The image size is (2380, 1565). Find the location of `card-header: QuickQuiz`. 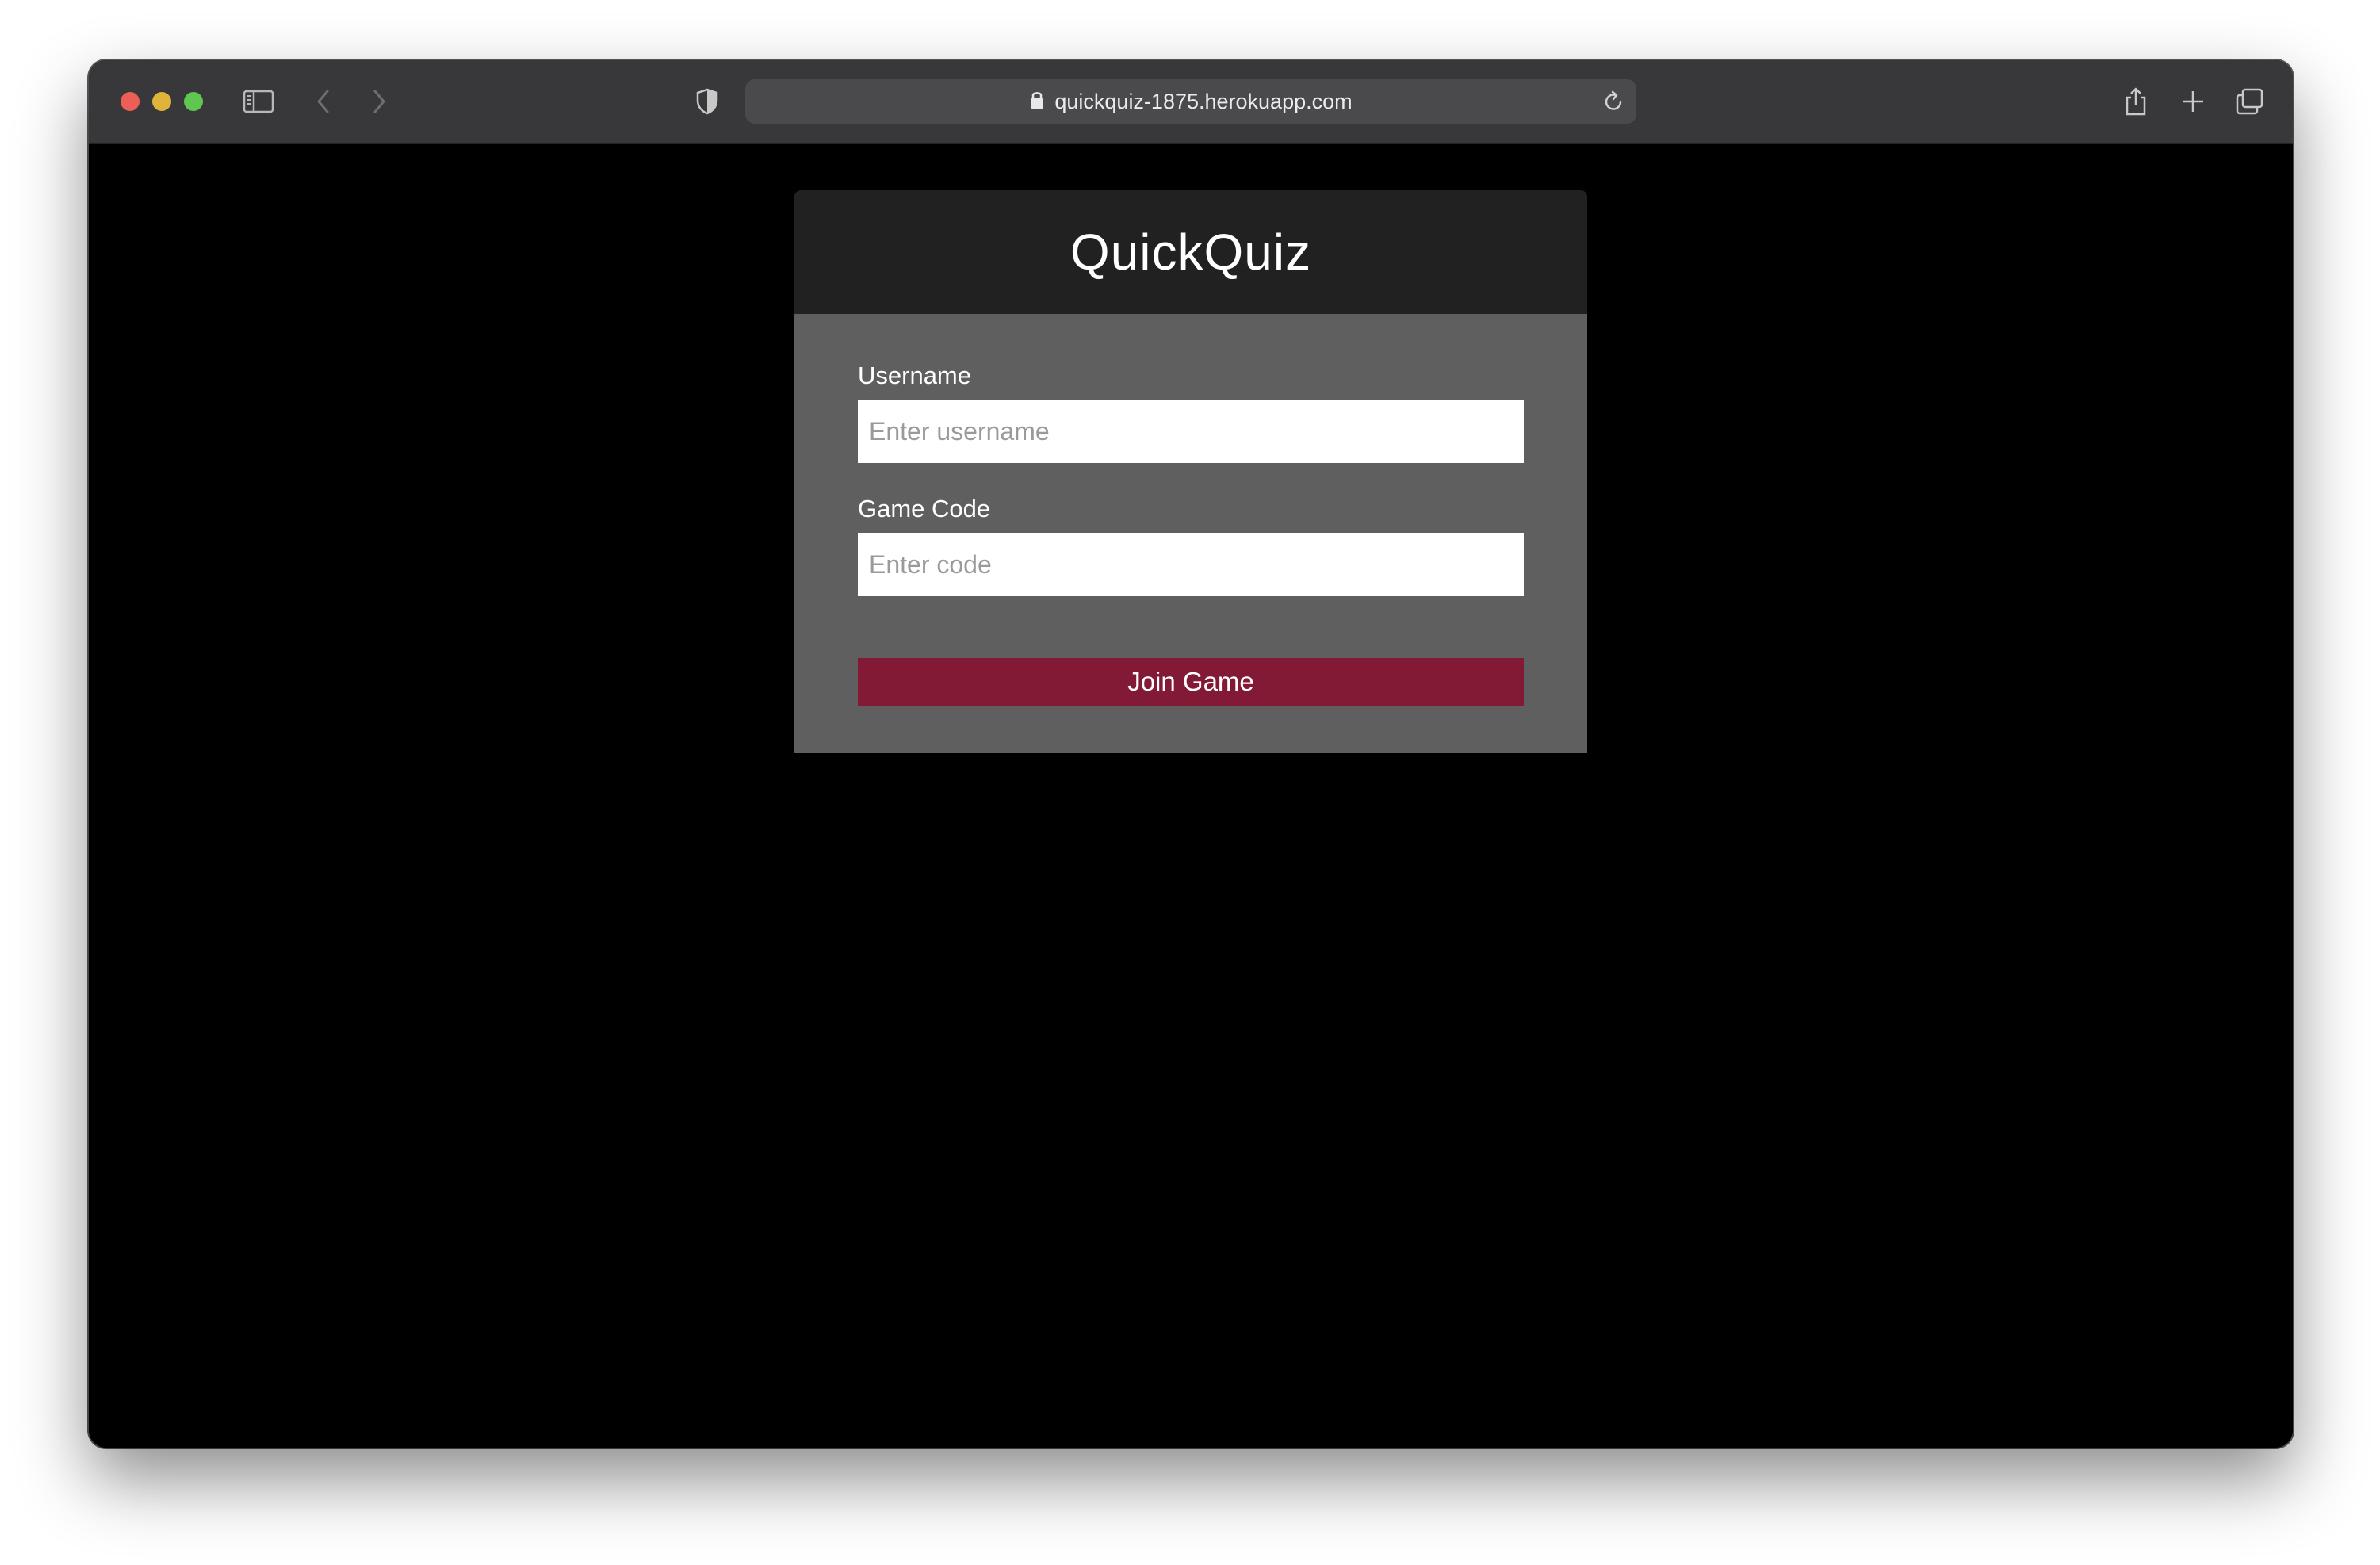

card-header: QuickQuiz is located at coordinates (1190, 252).